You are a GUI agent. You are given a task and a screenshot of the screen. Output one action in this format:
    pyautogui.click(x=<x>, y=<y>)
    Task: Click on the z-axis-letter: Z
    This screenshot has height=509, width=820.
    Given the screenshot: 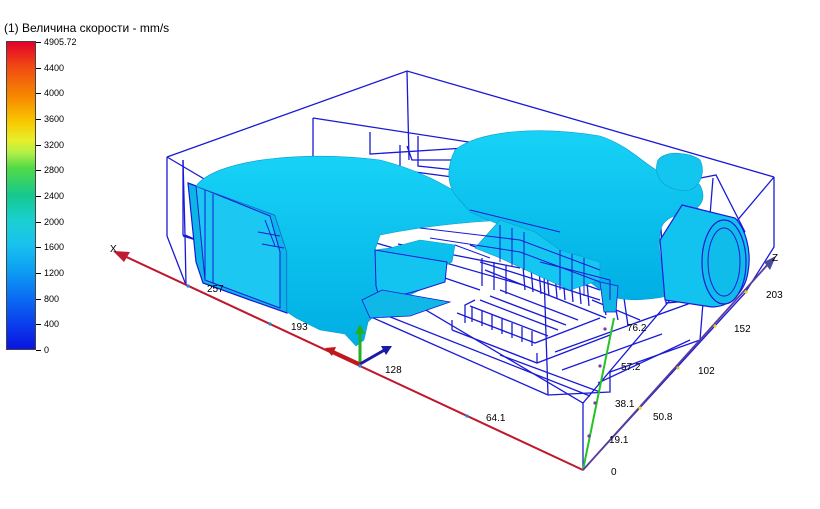 What is the action you would take?
    pyautogui.click(x=775, y=258)
    